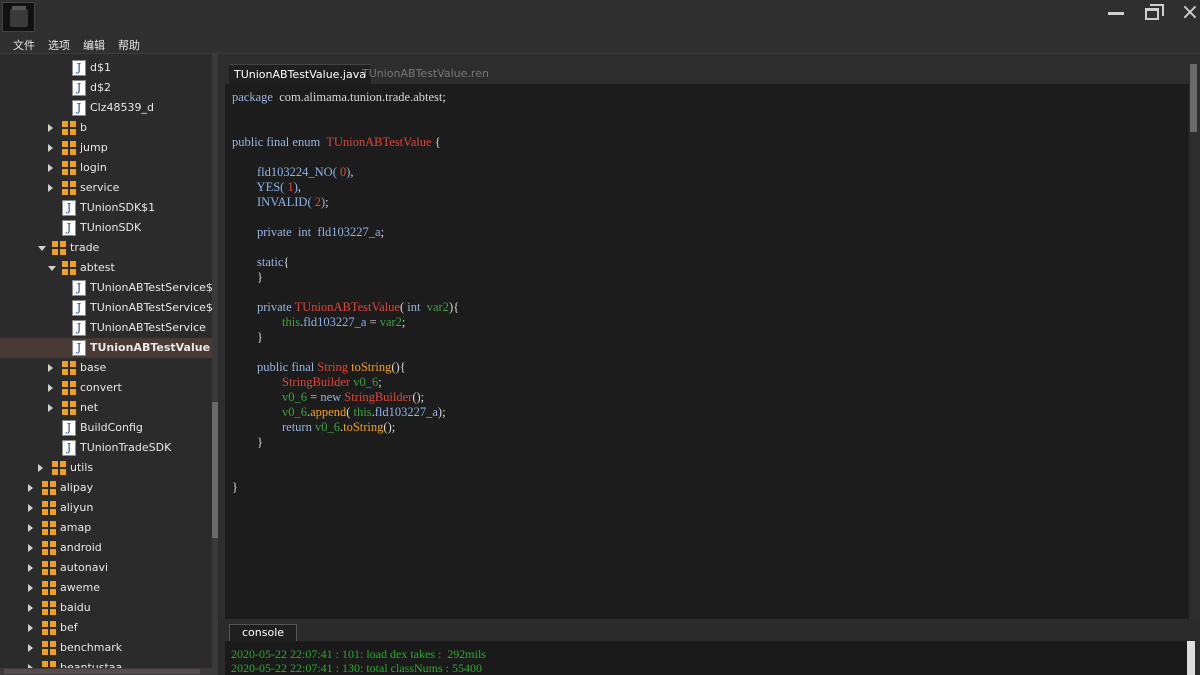 Image resolution: width=1200 pixels, height=675 pixels. I want to click on tree-package-service: service, so click(106, 188).